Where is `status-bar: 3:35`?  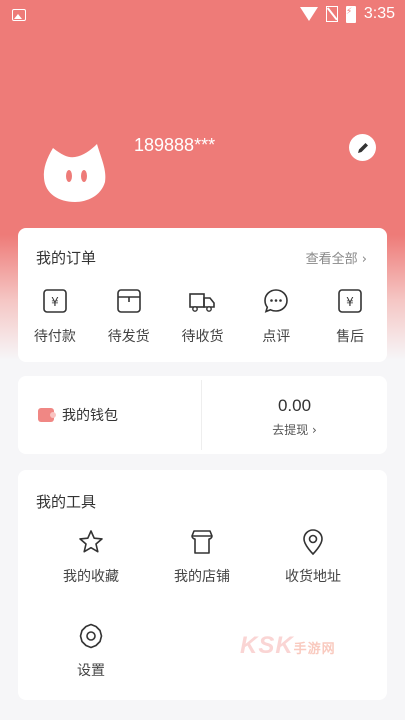
status-bar: 3:35 is located at coordinates (202, 15).